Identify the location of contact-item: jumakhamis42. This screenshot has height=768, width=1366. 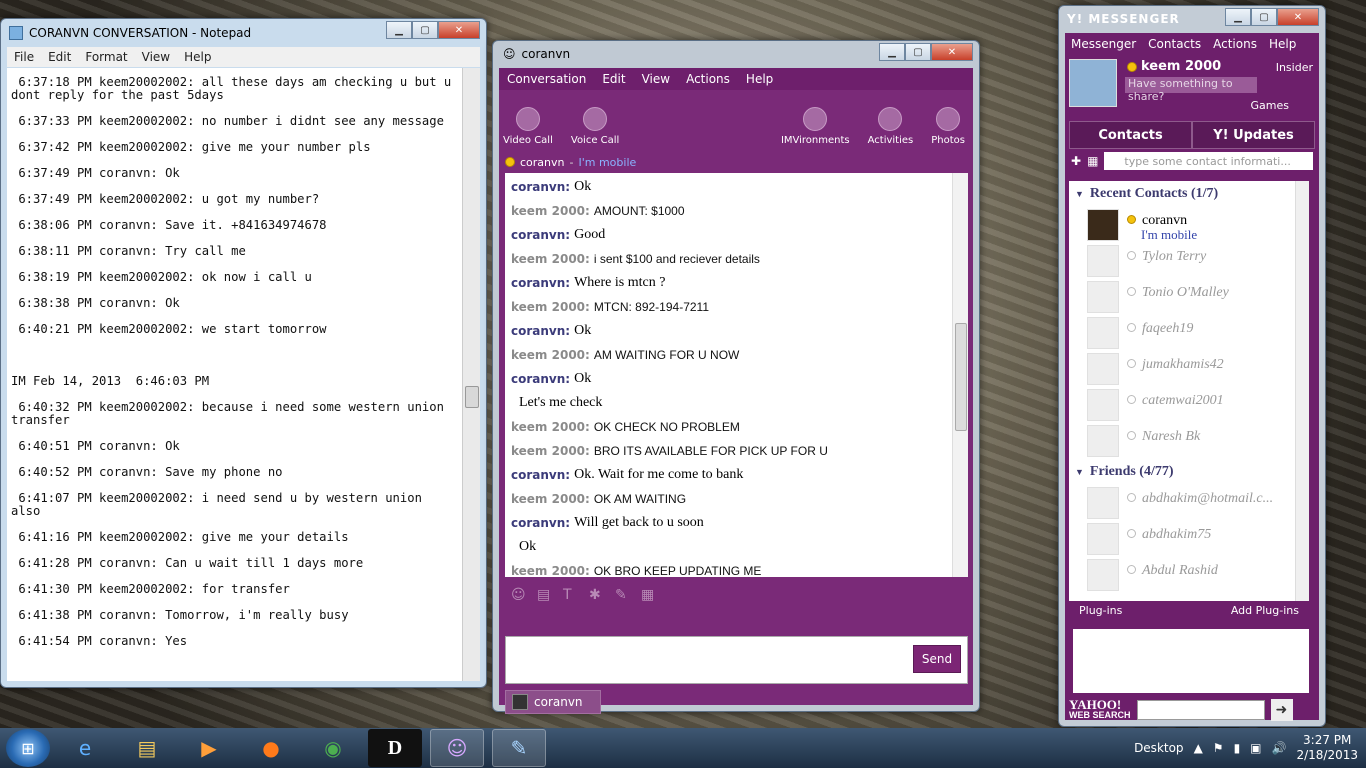
(1189, 369).